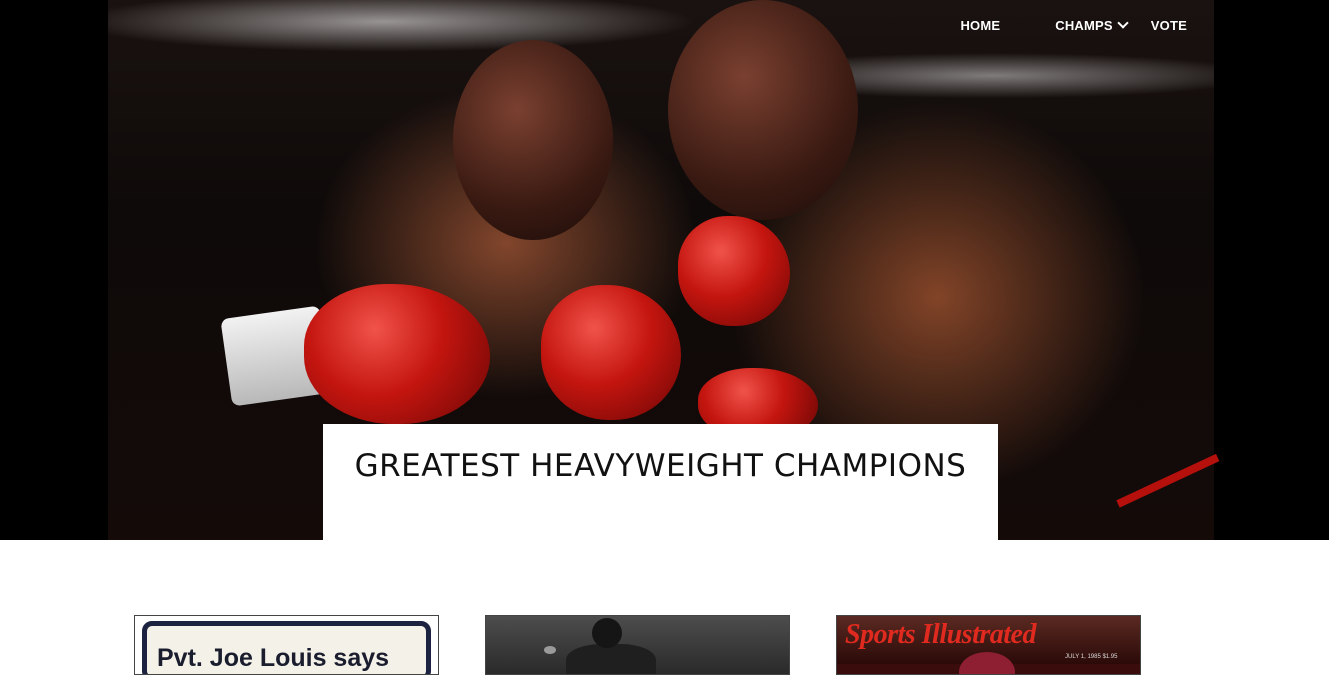 This screenshot has width=1329, height=675. I want to click on nav-champs-label: CHAMPS, so click(1084, 25).